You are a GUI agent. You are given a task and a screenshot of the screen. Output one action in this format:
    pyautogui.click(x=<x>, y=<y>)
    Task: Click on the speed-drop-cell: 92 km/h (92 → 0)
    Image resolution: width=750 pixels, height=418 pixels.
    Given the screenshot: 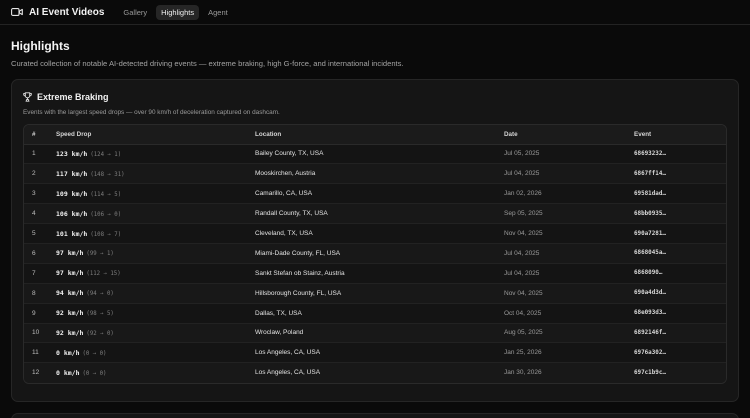 What is the action you would take?
    pyautogui.click(x=147, y=333)
    